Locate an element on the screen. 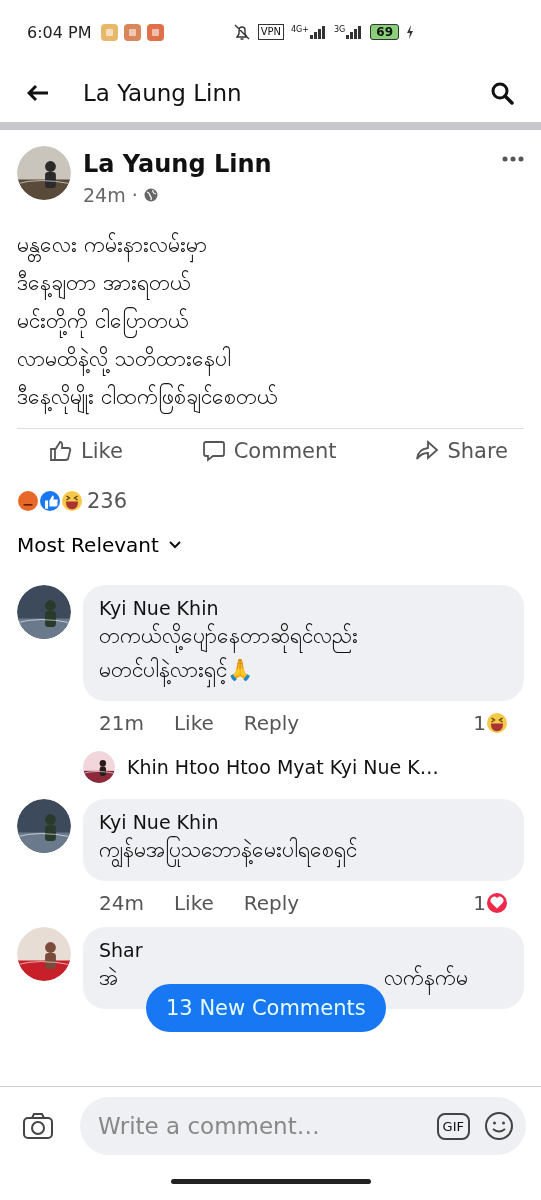  chevron-down-icon is located at coordinates (174, 545).